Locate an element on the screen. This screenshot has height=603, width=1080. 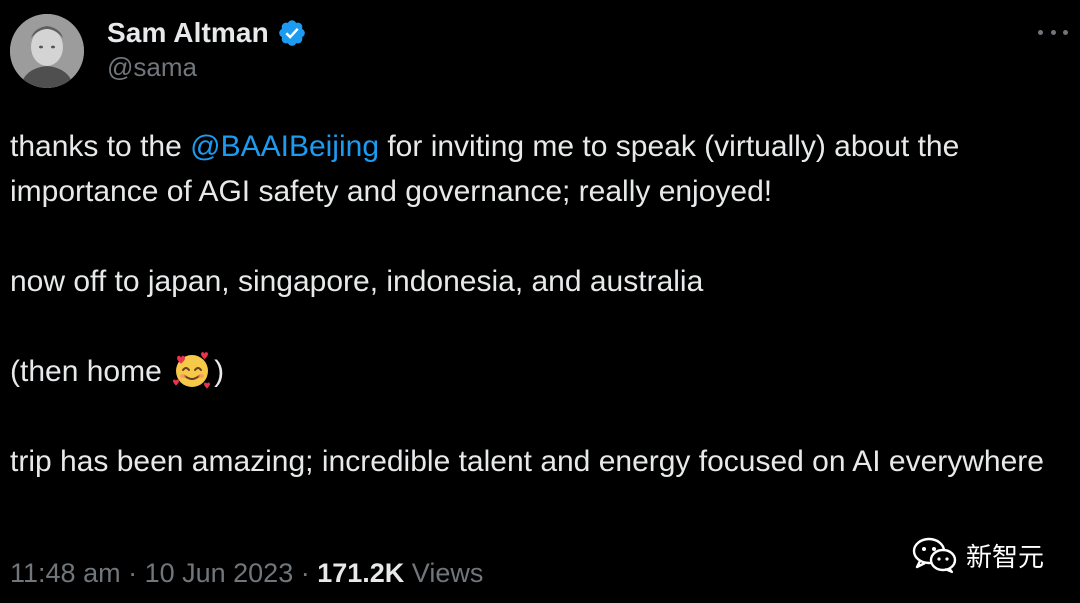
tweet-text-segment: thanks to the is located at coordinates (100, 146).